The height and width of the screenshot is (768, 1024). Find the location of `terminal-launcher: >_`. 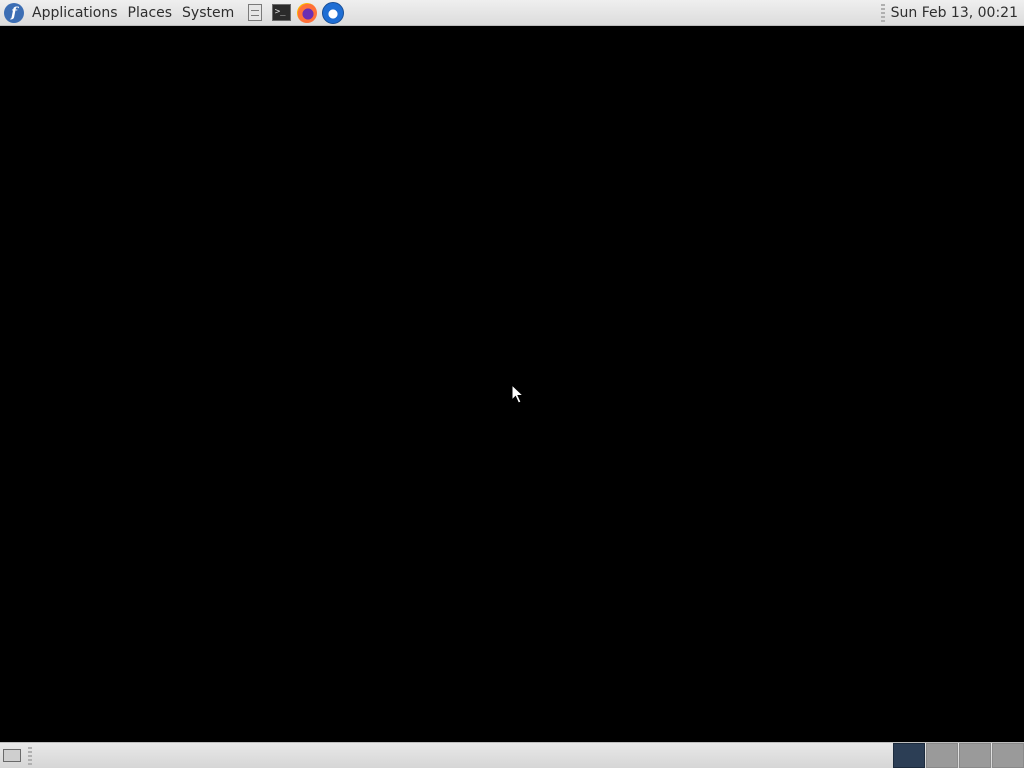

terminal-launcher: >_ is located at coordinates (281, 13).